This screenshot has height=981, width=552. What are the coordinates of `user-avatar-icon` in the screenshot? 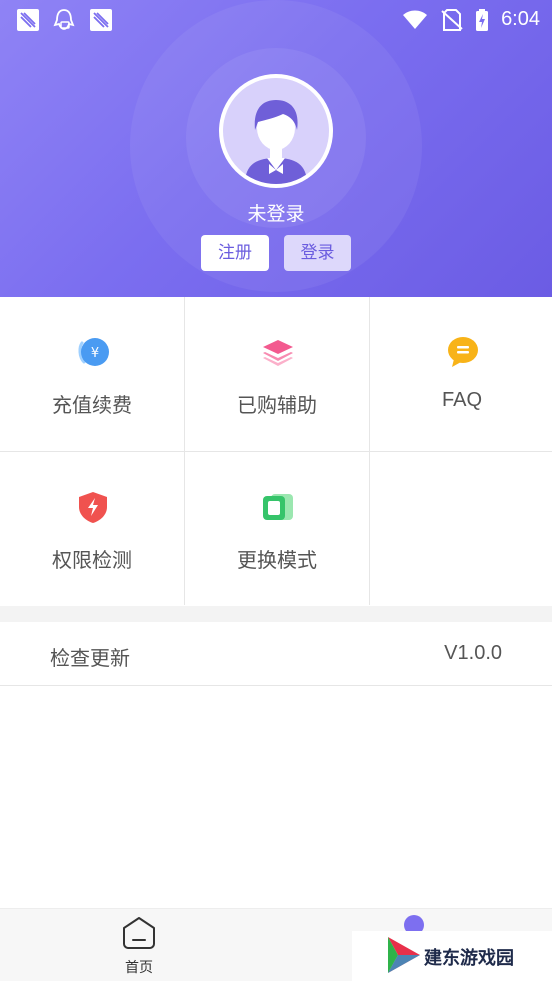 It's located at (276, 142).